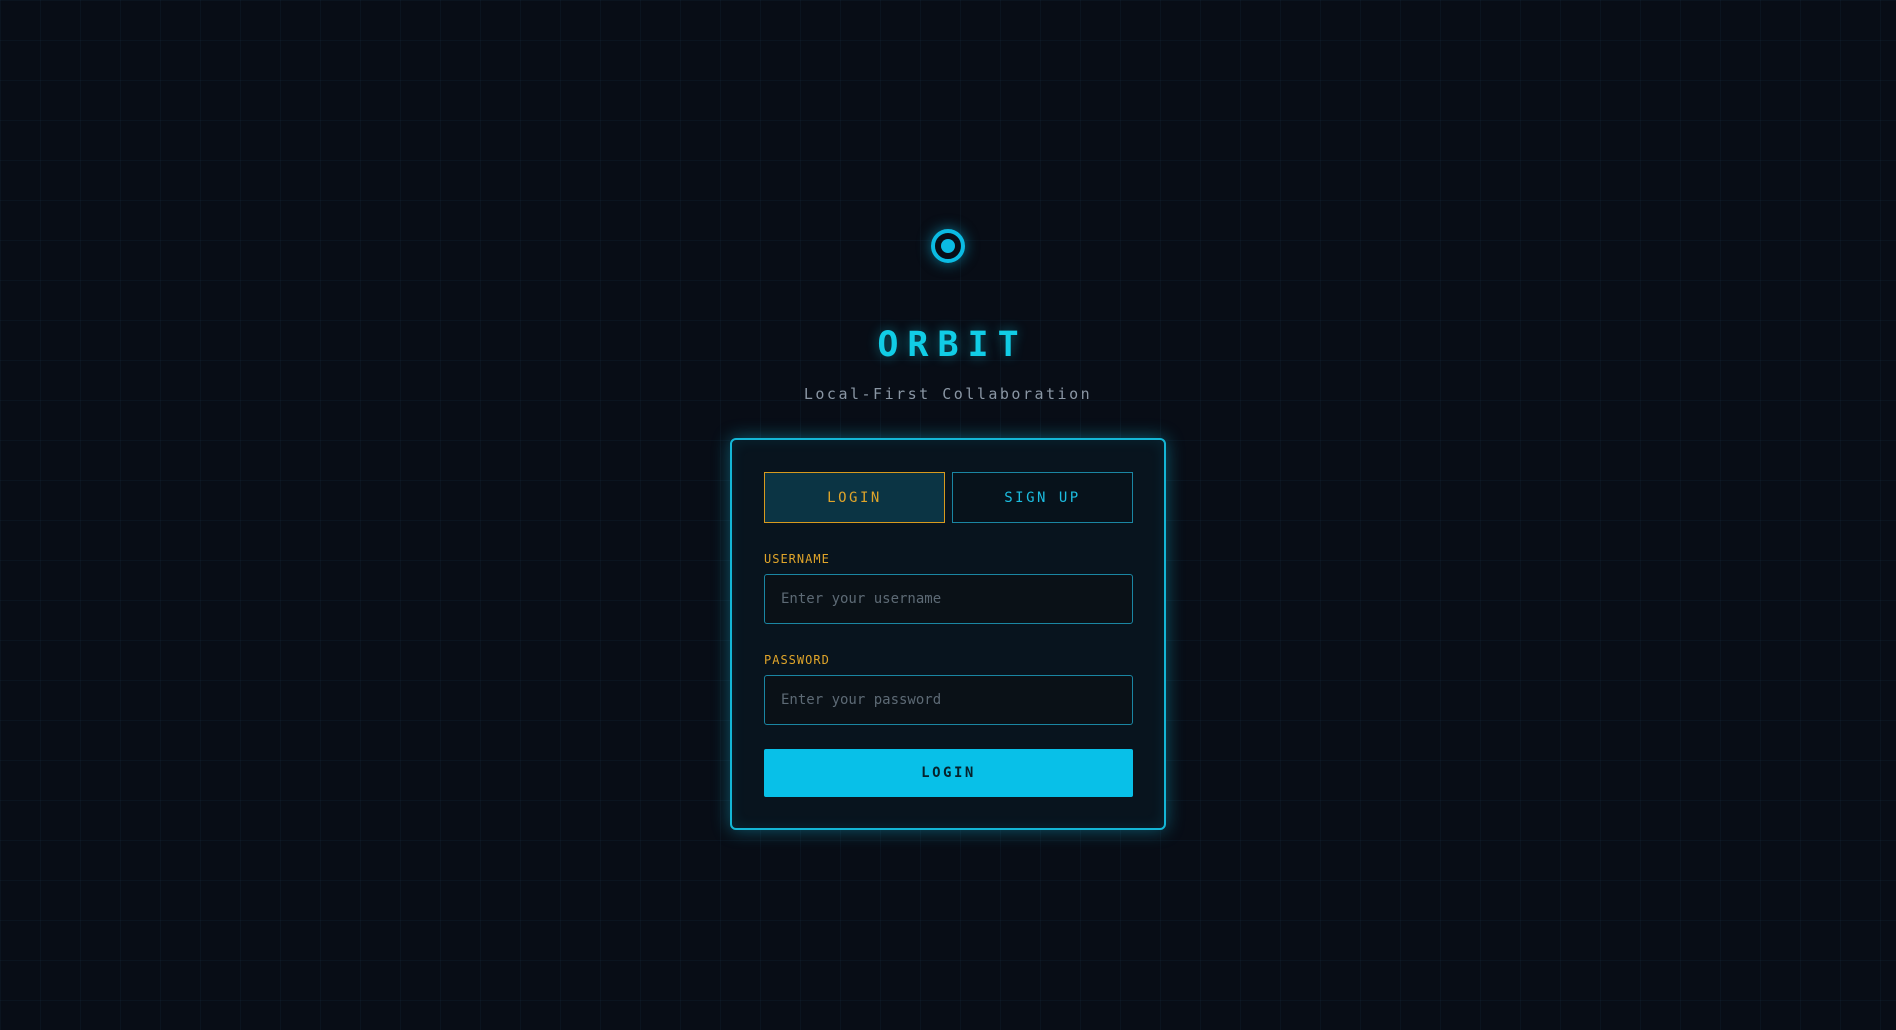 The image size is (1896, 1030). What do you see at coordinates (854, 497) in the screenshot?
I see `tab-login: LOGIN` at bounding box center [854, 497].